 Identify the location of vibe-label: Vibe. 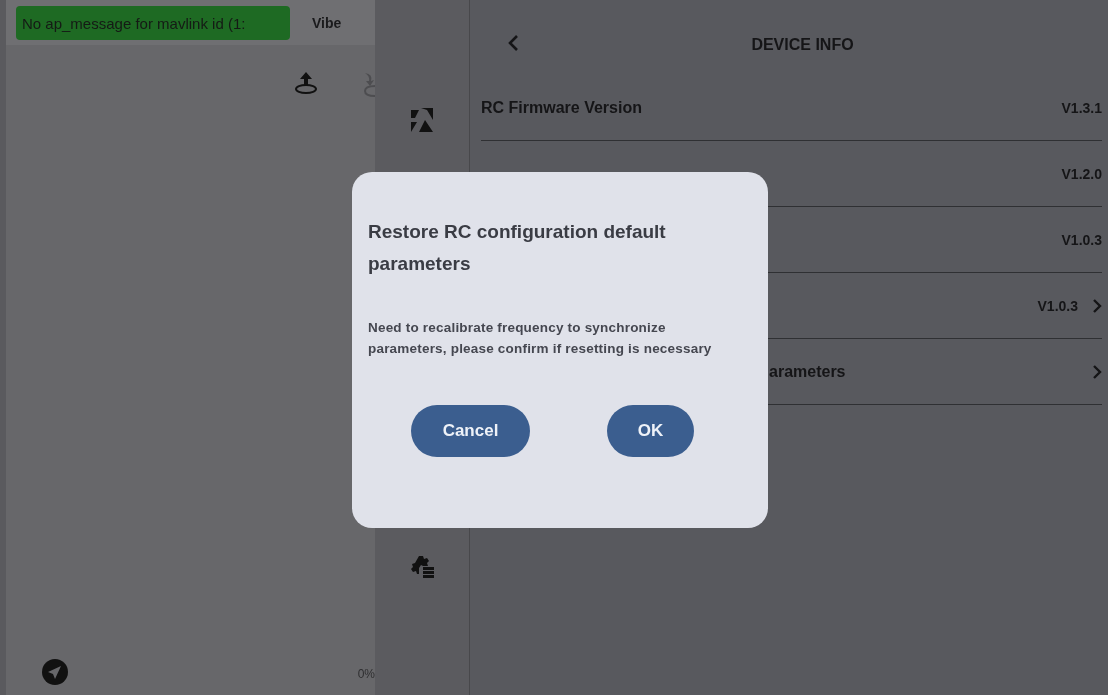
(327, 22).